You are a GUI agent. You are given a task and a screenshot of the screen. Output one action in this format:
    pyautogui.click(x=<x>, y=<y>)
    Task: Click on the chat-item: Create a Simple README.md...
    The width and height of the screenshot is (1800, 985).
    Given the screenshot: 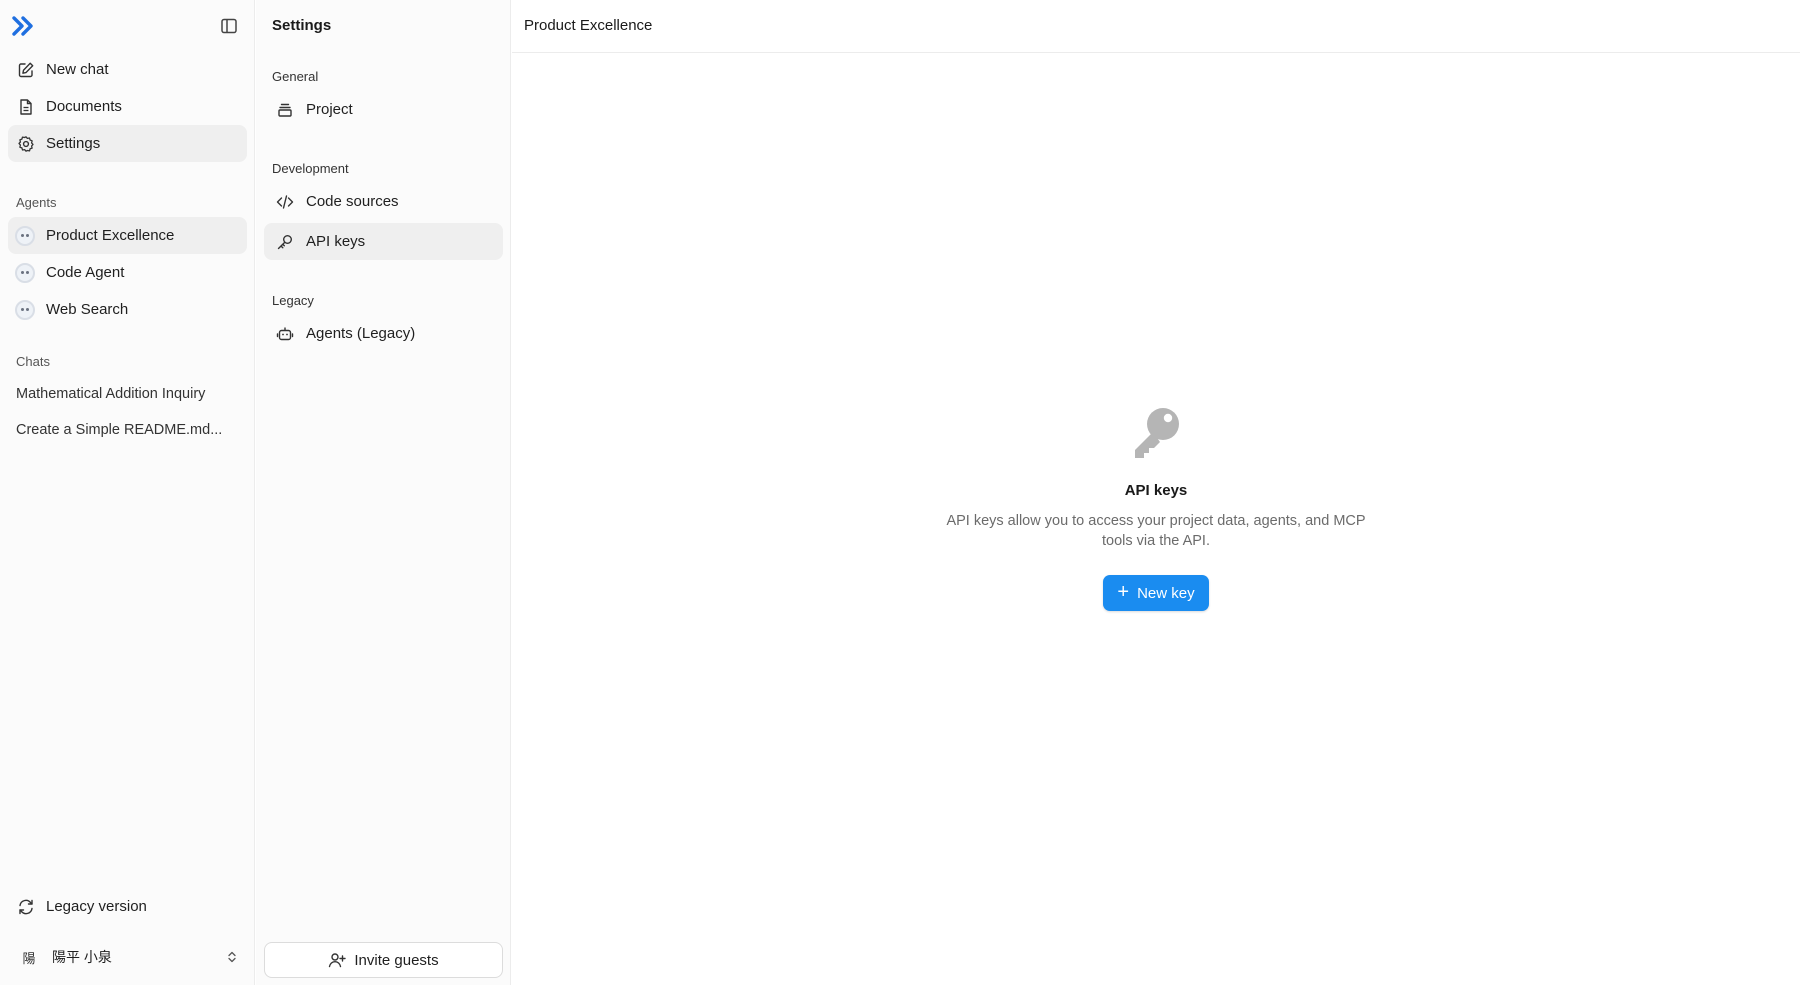 What is the action you would take?
    pyautogui.click(x=126, y=430)
    